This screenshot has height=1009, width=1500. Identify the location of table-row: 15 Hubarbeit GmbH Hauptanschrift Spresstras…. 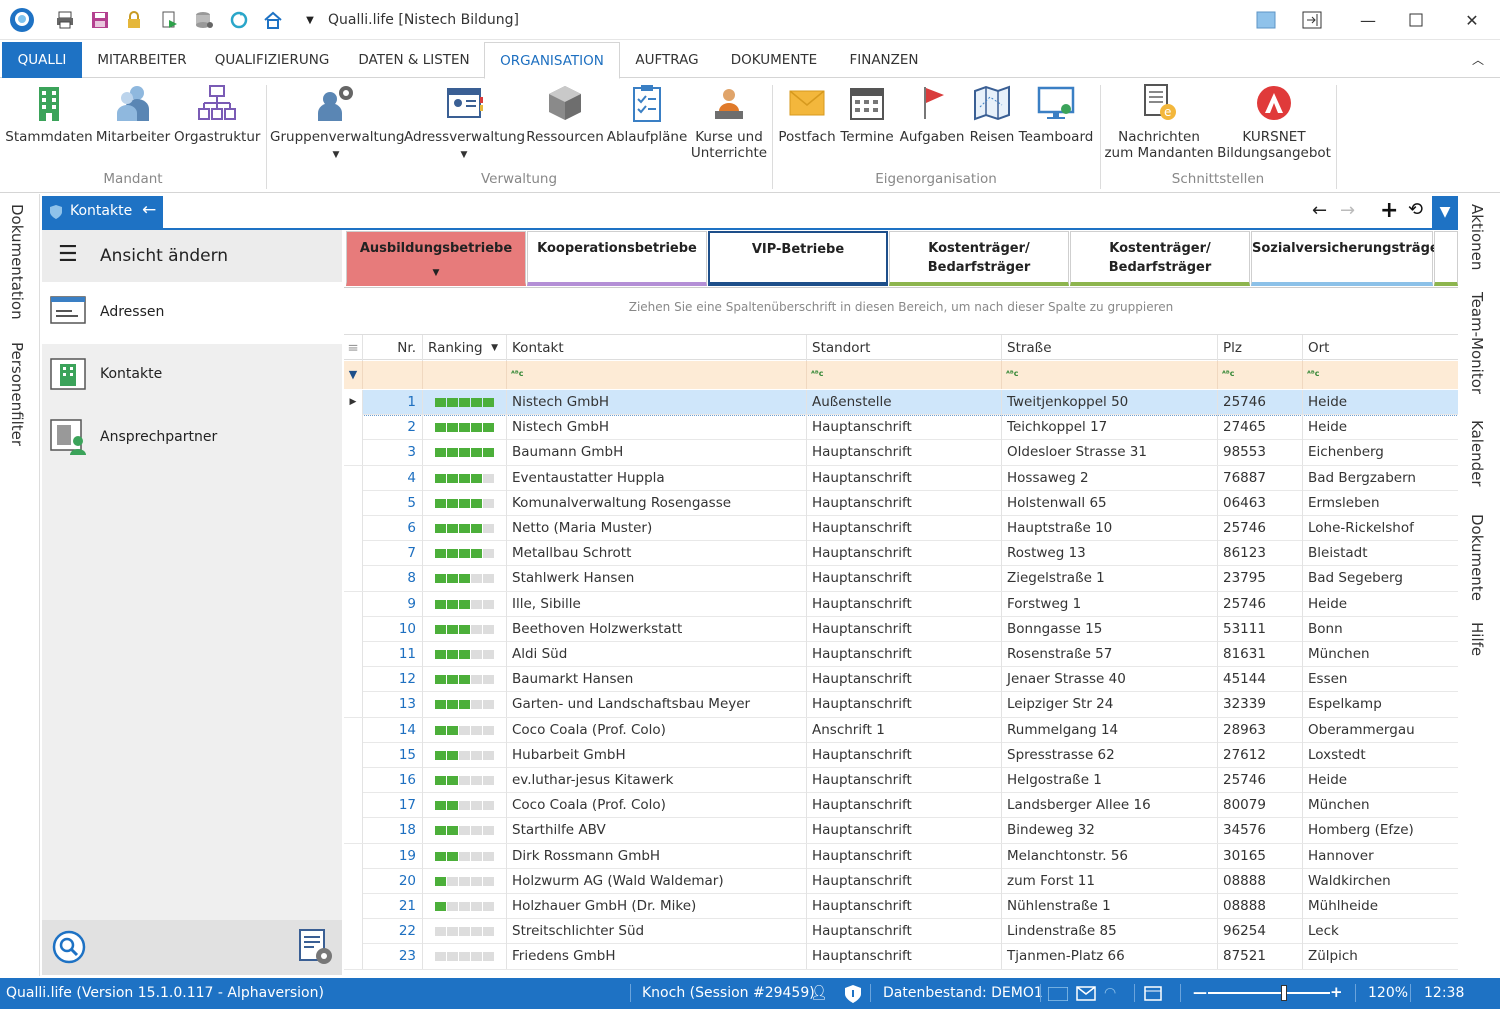
(901, 755).